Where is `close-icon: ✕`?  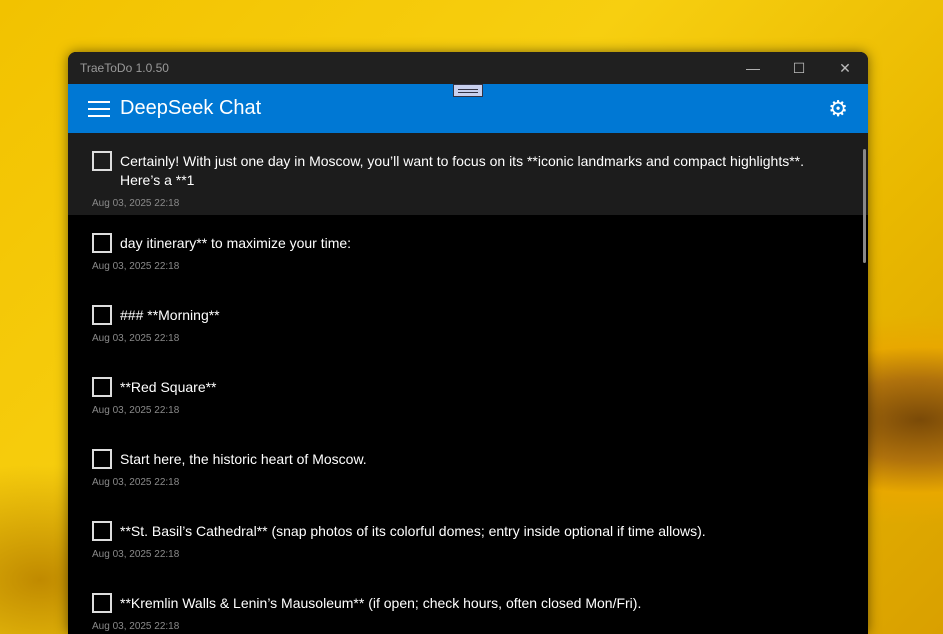 close-icon: ✕ is located at coordinates (845, 68).